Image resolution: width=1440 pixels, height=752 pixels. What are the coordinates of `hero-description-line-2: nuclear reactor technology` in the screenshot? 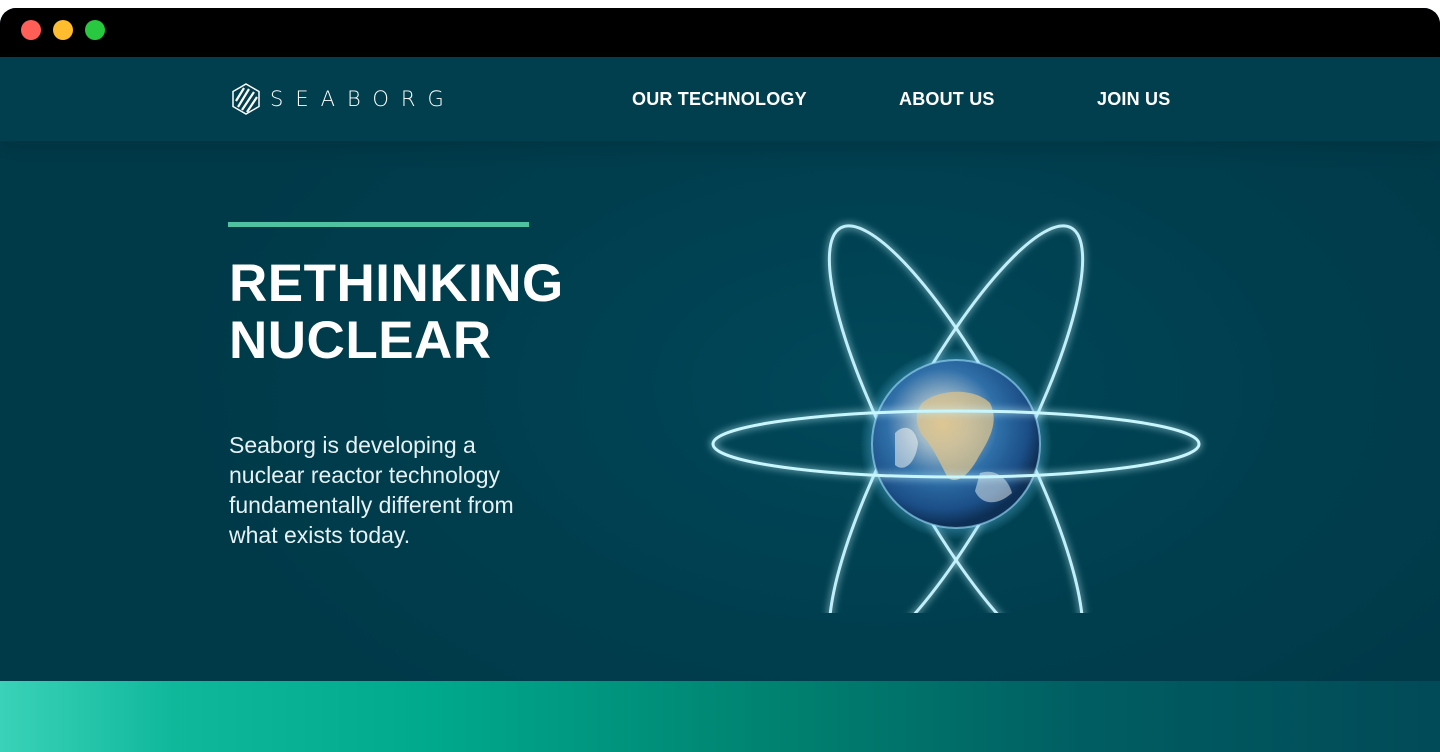 It's located at (365, 475).